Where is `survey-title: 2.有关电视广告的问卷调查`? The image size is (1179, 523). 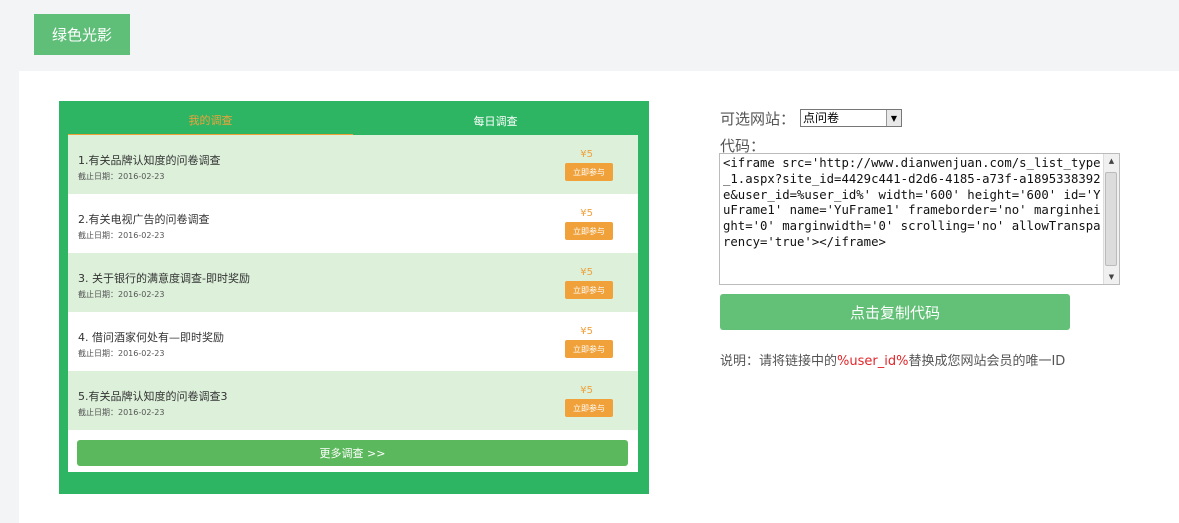 survey-title: 2.有关电视广告的问卷调查 is located at coordinates (144, 219).